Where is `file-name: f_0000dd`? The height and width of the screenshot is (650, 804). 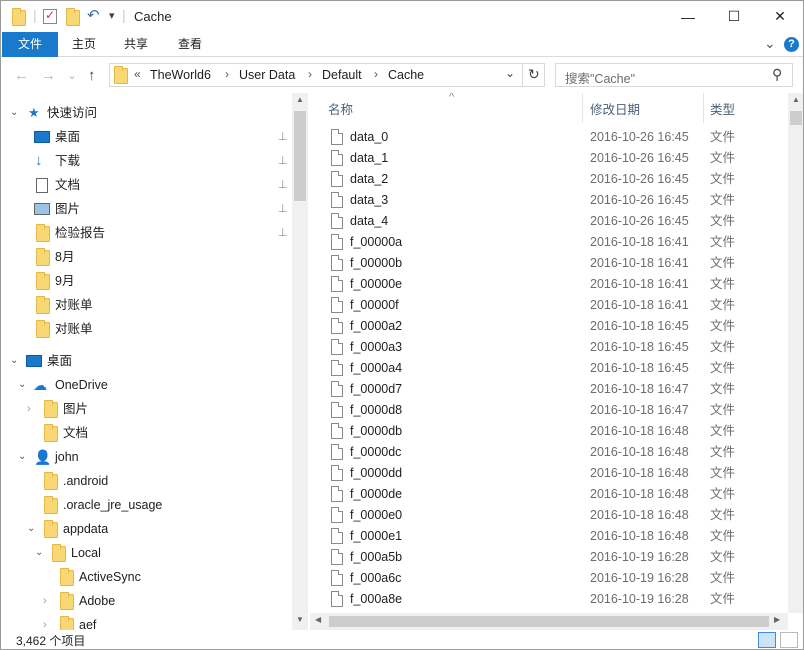
file-name: f_0000dd is located at coordinates (376, 473).